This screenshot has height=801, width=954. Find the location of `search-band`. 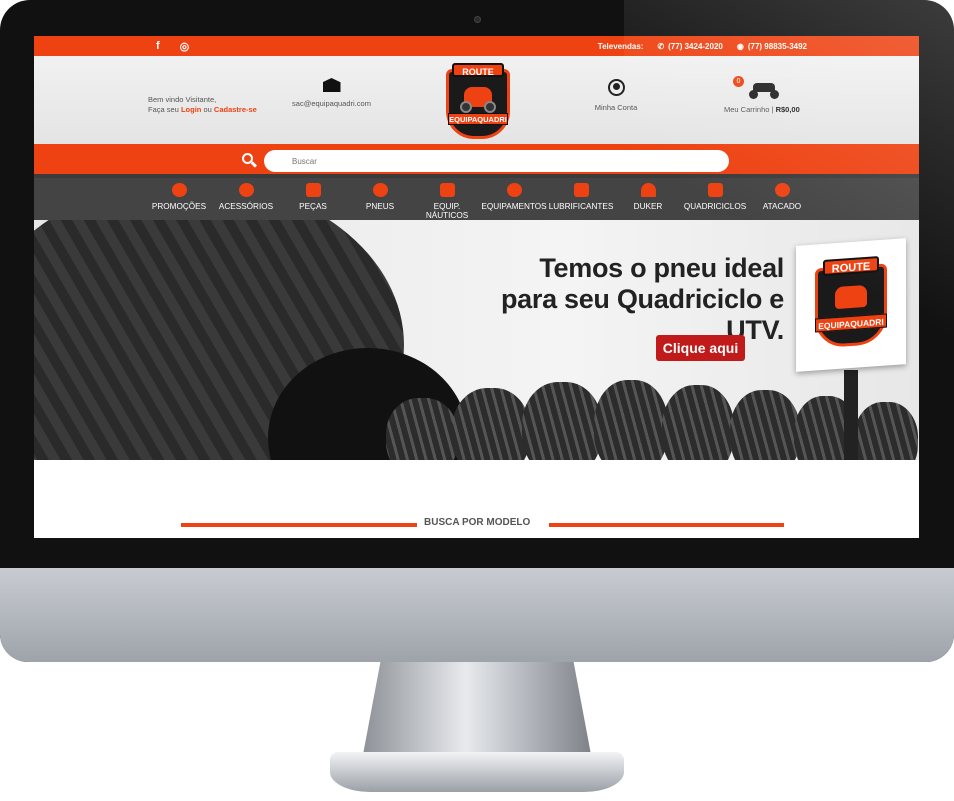

search-band is located at coordinates (476, 161).